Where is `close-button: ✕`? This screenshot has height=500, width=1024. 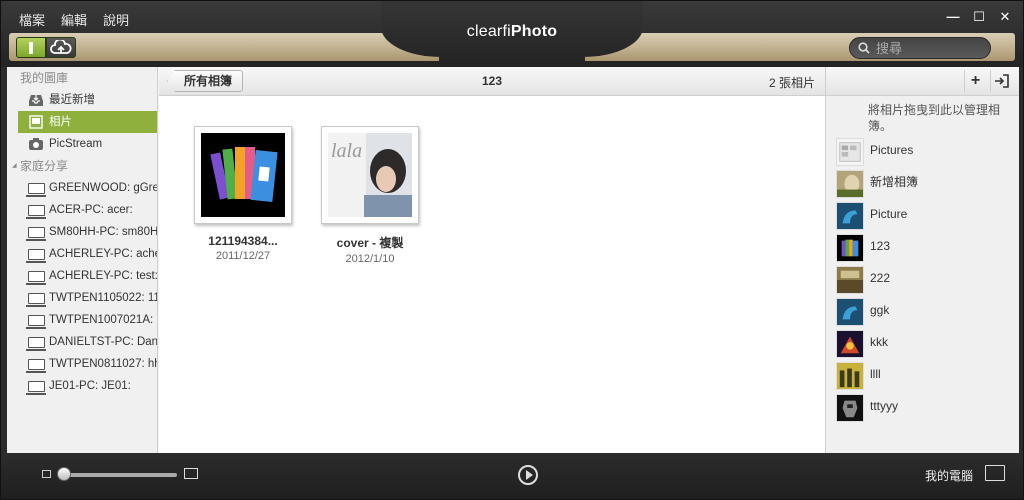 close-button: ✕ is located at coordinates (1005, 17).